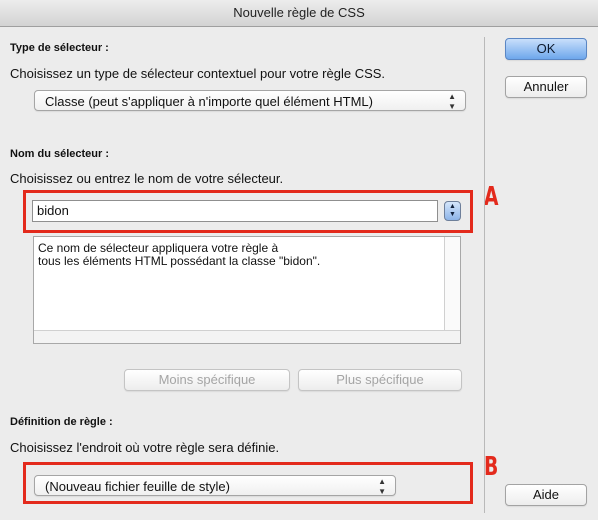 The width and height of the screenshot is (598, 520). Describe the element at coordinates (546, 49) in the screenshot. I see `ok-button: OK` at that location.